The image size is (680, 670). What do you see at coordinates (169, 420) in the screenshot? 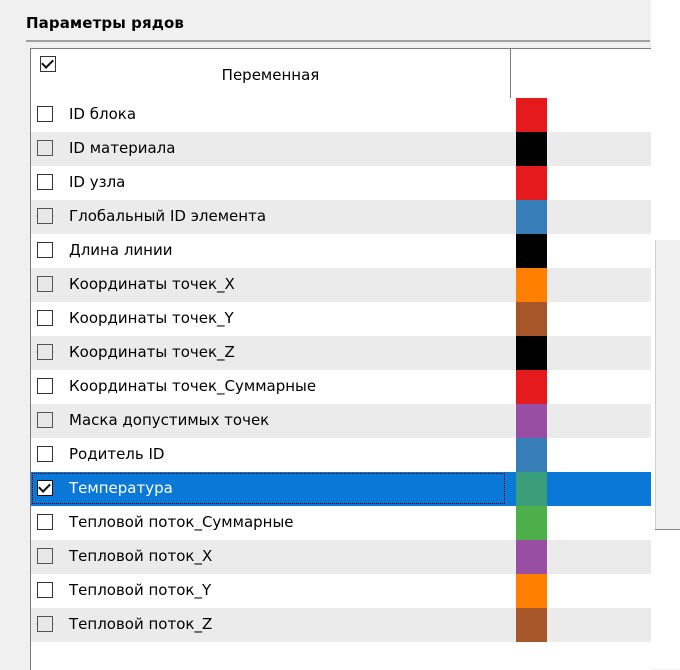
I see `row-variable-label: Маска допустимых точек` at bounding box center [169, 420].